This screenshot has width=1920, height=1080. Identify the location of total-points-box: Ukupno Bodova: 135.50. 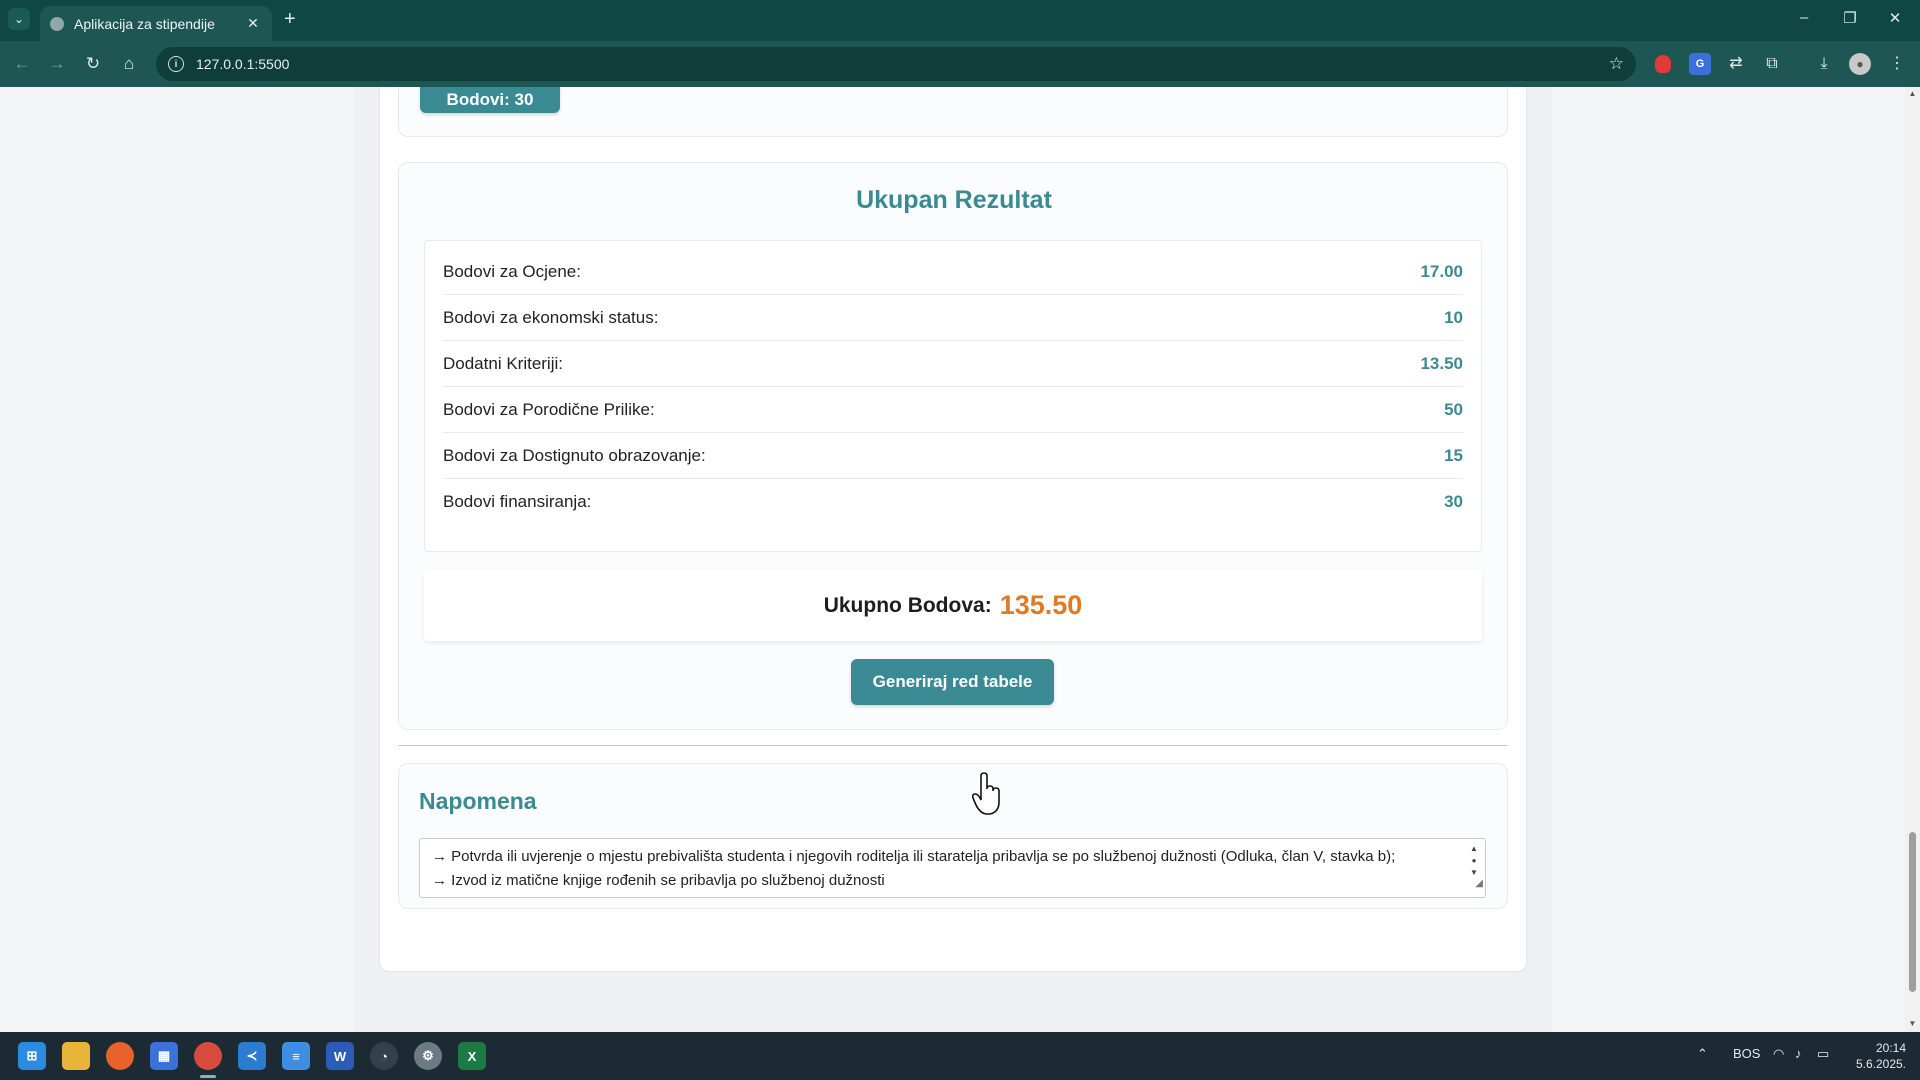
(953, 605).